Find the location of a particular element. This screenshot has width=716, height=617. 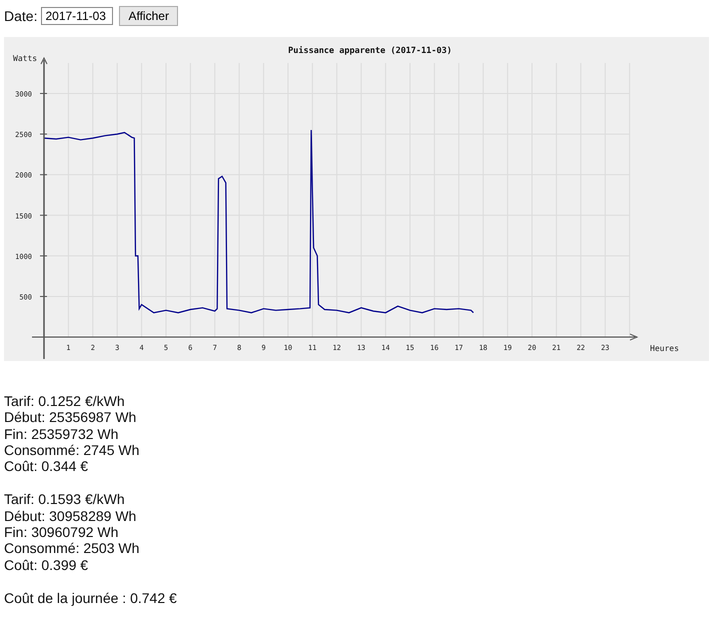

date-label: Date: is located at coordinates (21, 16).